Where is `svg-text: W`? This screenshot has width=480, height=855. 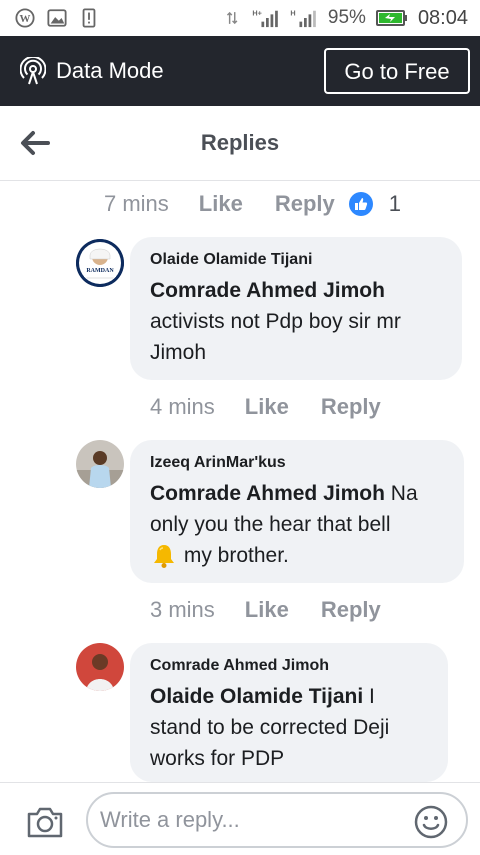
svg-text: W is located at coordinates (25, 19).